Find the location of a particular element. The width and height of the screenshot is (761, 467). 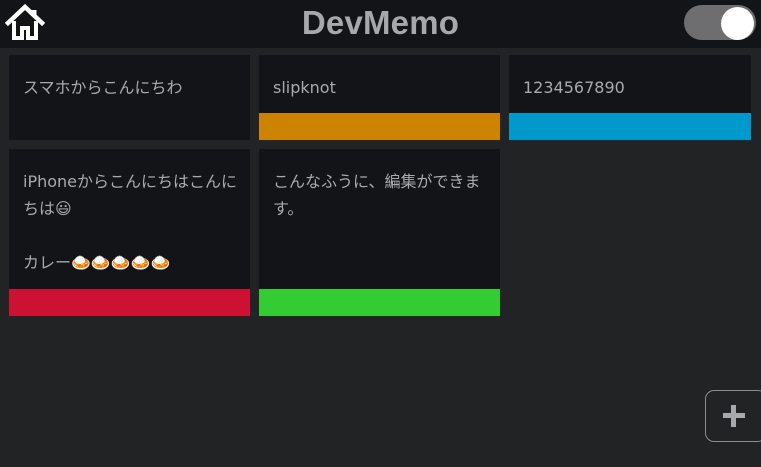

memo-card: slipknot is located at coordinates (379, 97).